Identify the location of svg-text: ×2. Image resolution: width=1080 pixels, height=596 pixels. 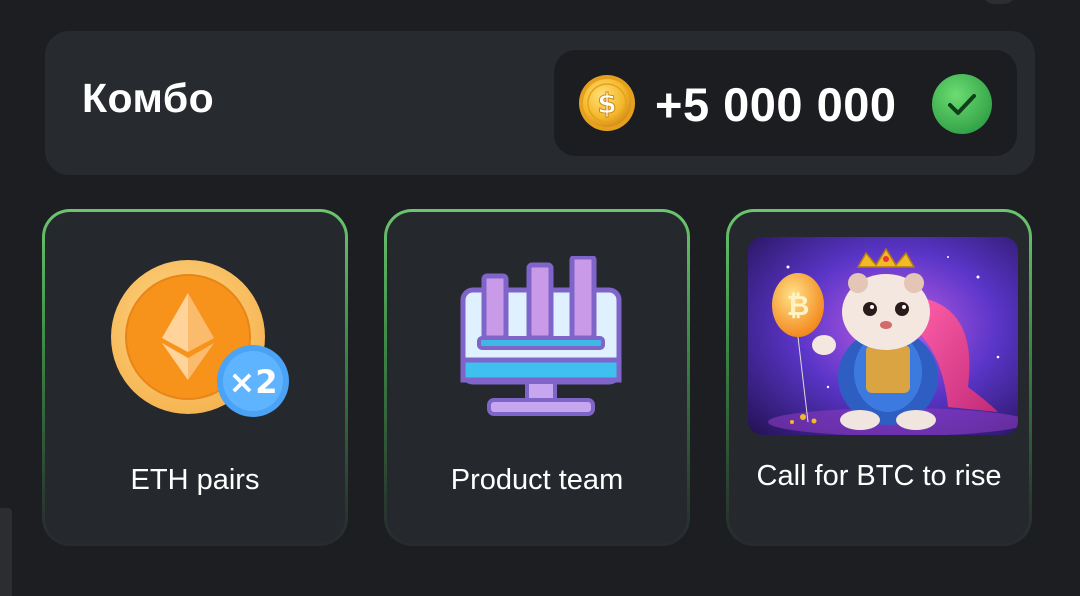
(252, 382).